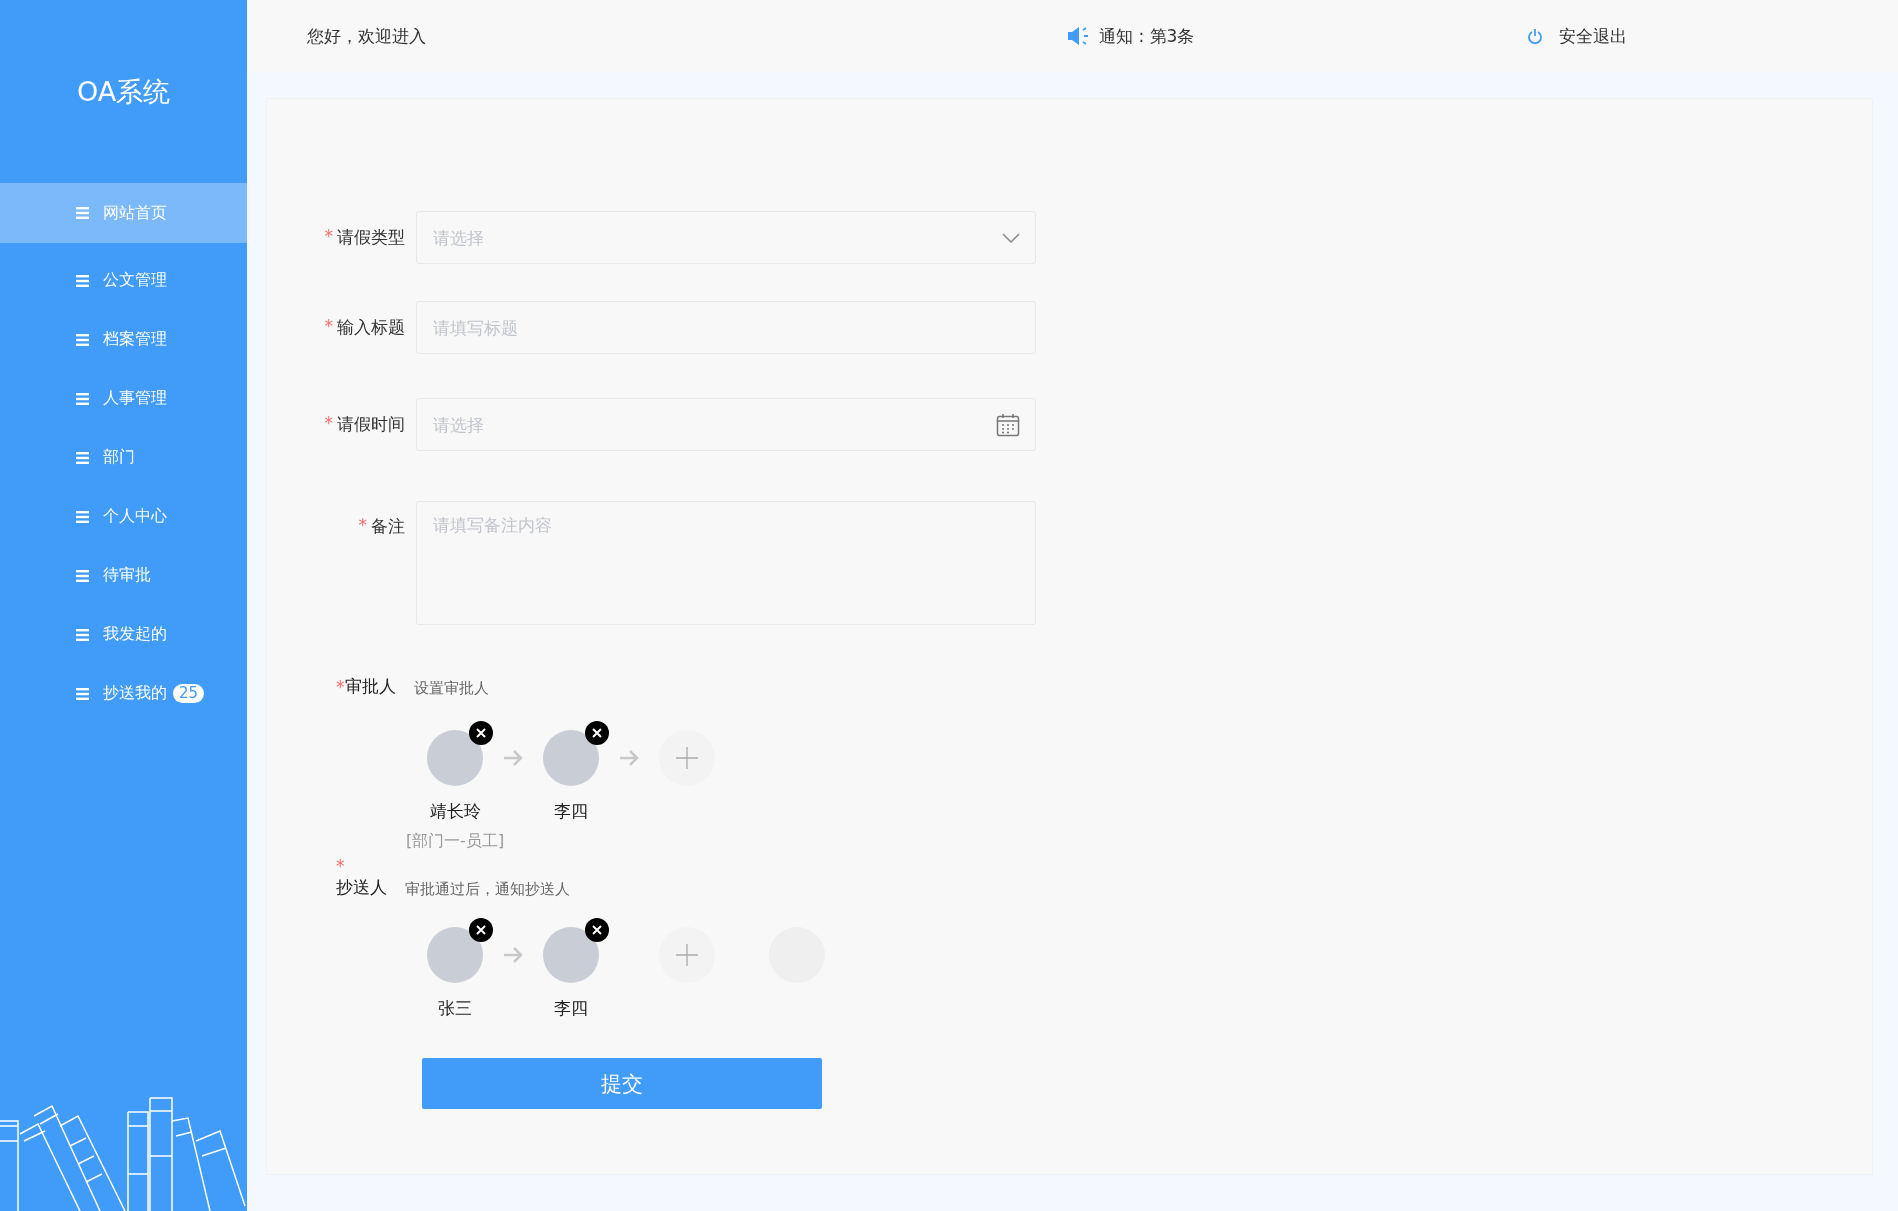 Image resolution: width=1898 pixels, height=1211 pixels. What do you see at coordinates (371, 327) in the screenshot?
I see `field-label: 输入标题` at bounding box center [371, 327].